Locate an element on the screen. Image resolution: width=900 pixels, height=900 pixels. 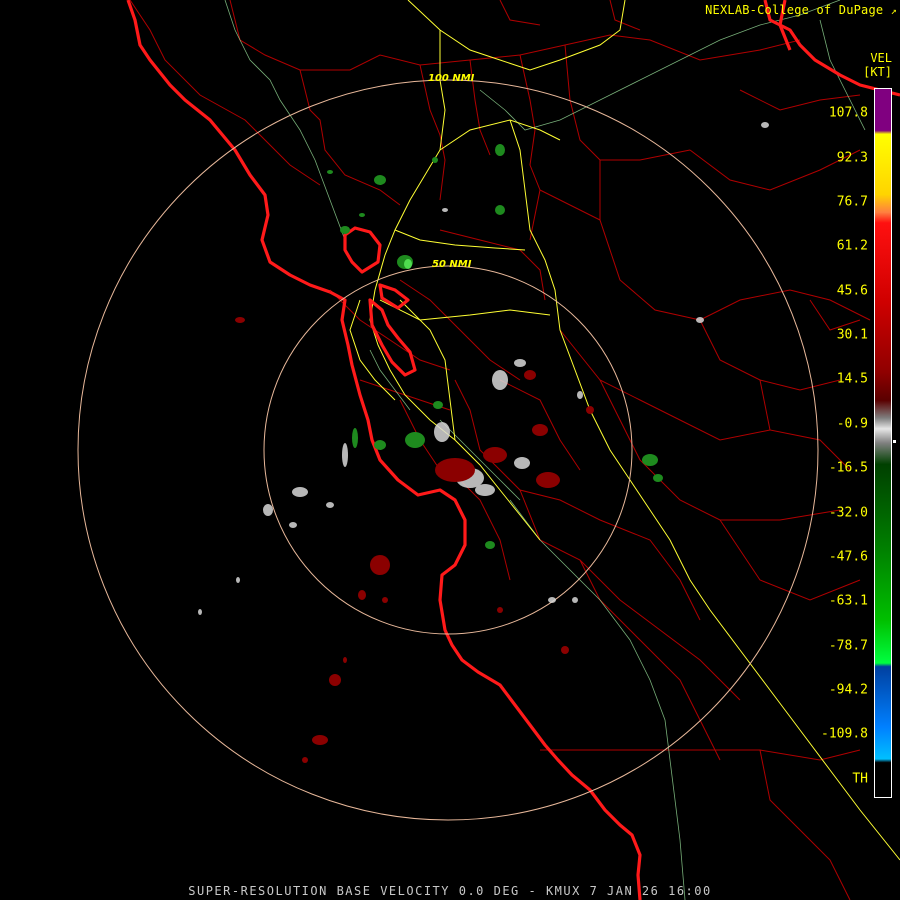
credit-banner: NEXLAB-College of DuPage ↗ is located at coordinates (801, 10).